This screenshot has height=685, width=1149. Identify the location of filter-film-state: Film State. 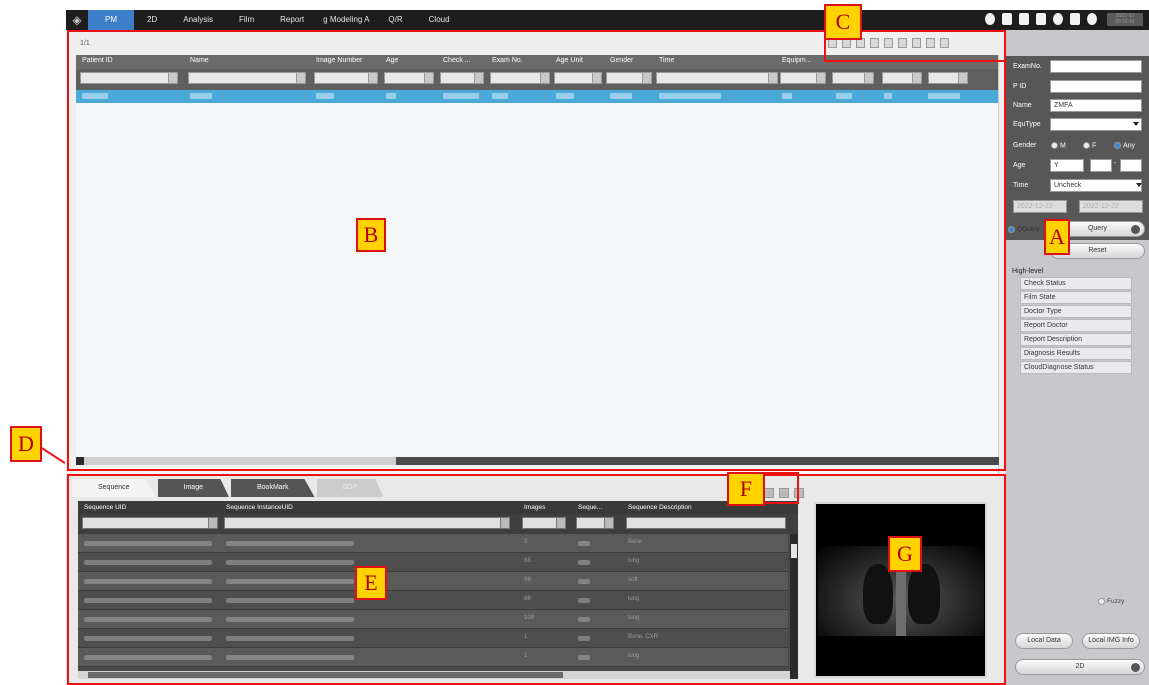
(1076, 297).